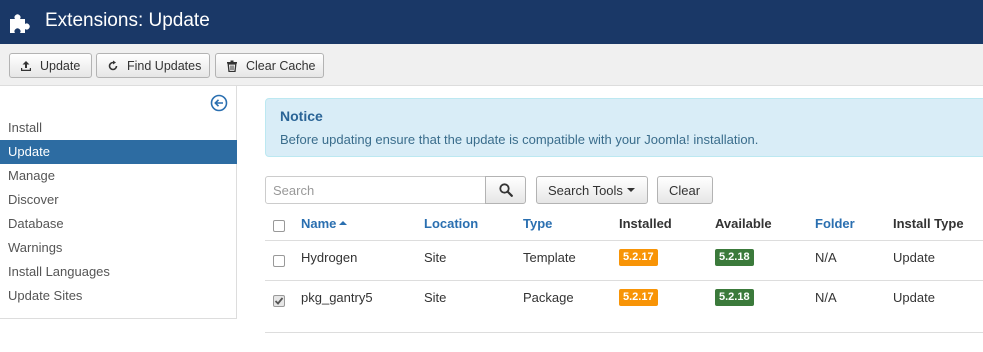 This screenshot has width=983, height=352. Describe the element at coordinates (118, 152) in the screenshot. I see `sidebar-item-update: Update` at that location.